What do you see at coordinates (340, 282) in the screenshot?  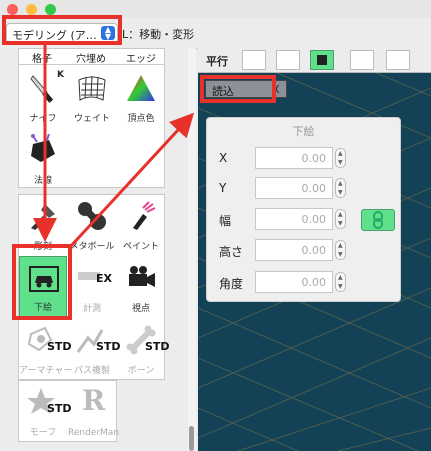 I see `angle-stepper: ▲ ▼` at bounding box center [340, 282].